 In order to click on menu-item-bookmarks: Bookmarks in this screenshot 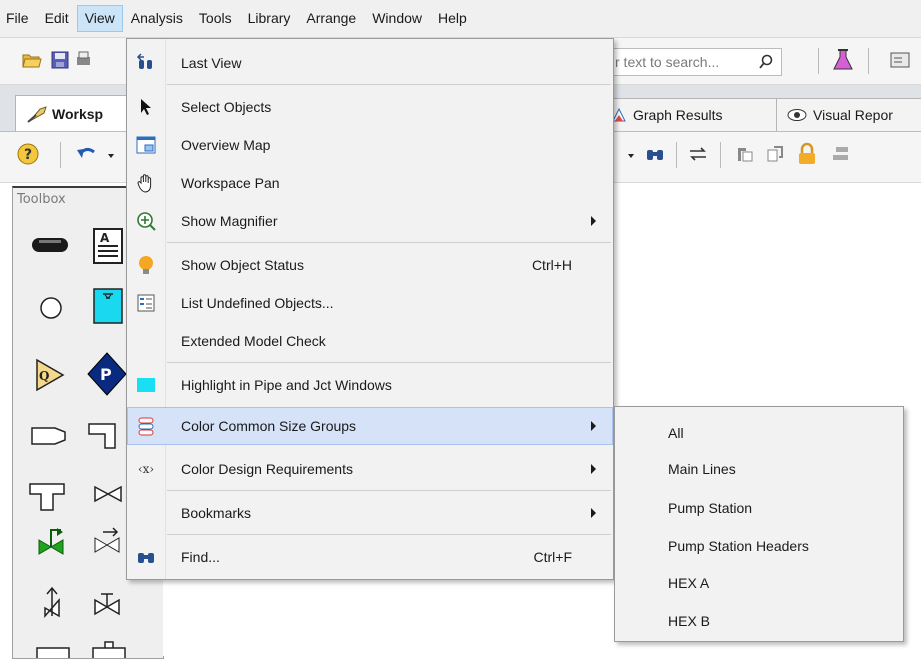, I will do `click(370, 513)`.